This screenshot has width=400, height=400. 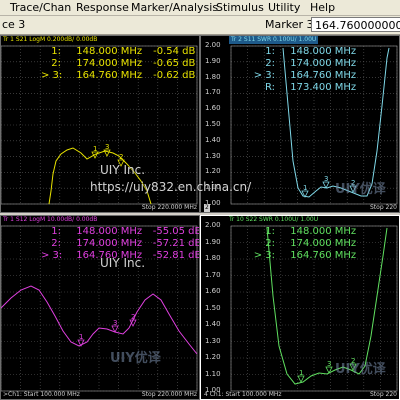 I want to click on active-trace-label: ce 3, so click(x=14, y=24).